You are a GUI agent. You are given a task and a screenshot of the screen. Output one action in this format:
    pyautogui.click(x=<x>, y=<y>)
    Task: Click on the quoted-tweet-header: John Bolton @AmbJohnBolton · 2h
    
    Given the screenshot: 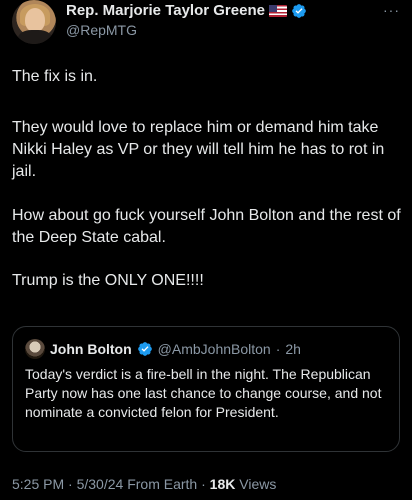 What is the action you would take?
    pyautogui.click(x=163, y=349)
    